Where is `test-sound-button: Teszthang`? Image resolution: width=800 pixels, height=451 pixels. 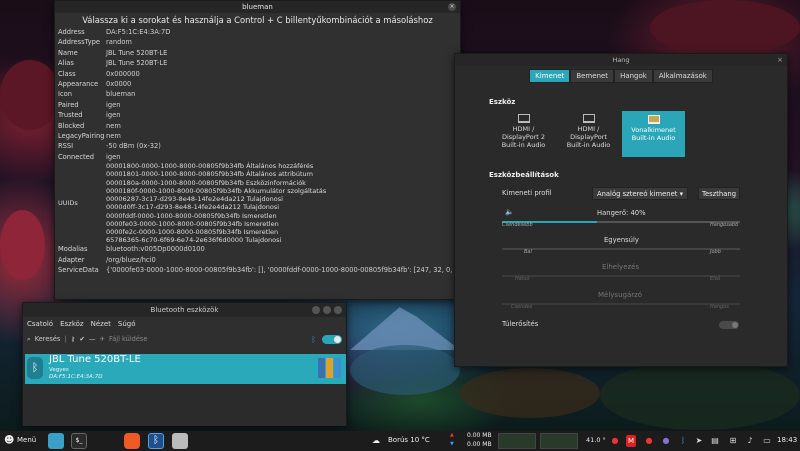
test-sound-button: Teszthang is located at coordinates (719, 193).